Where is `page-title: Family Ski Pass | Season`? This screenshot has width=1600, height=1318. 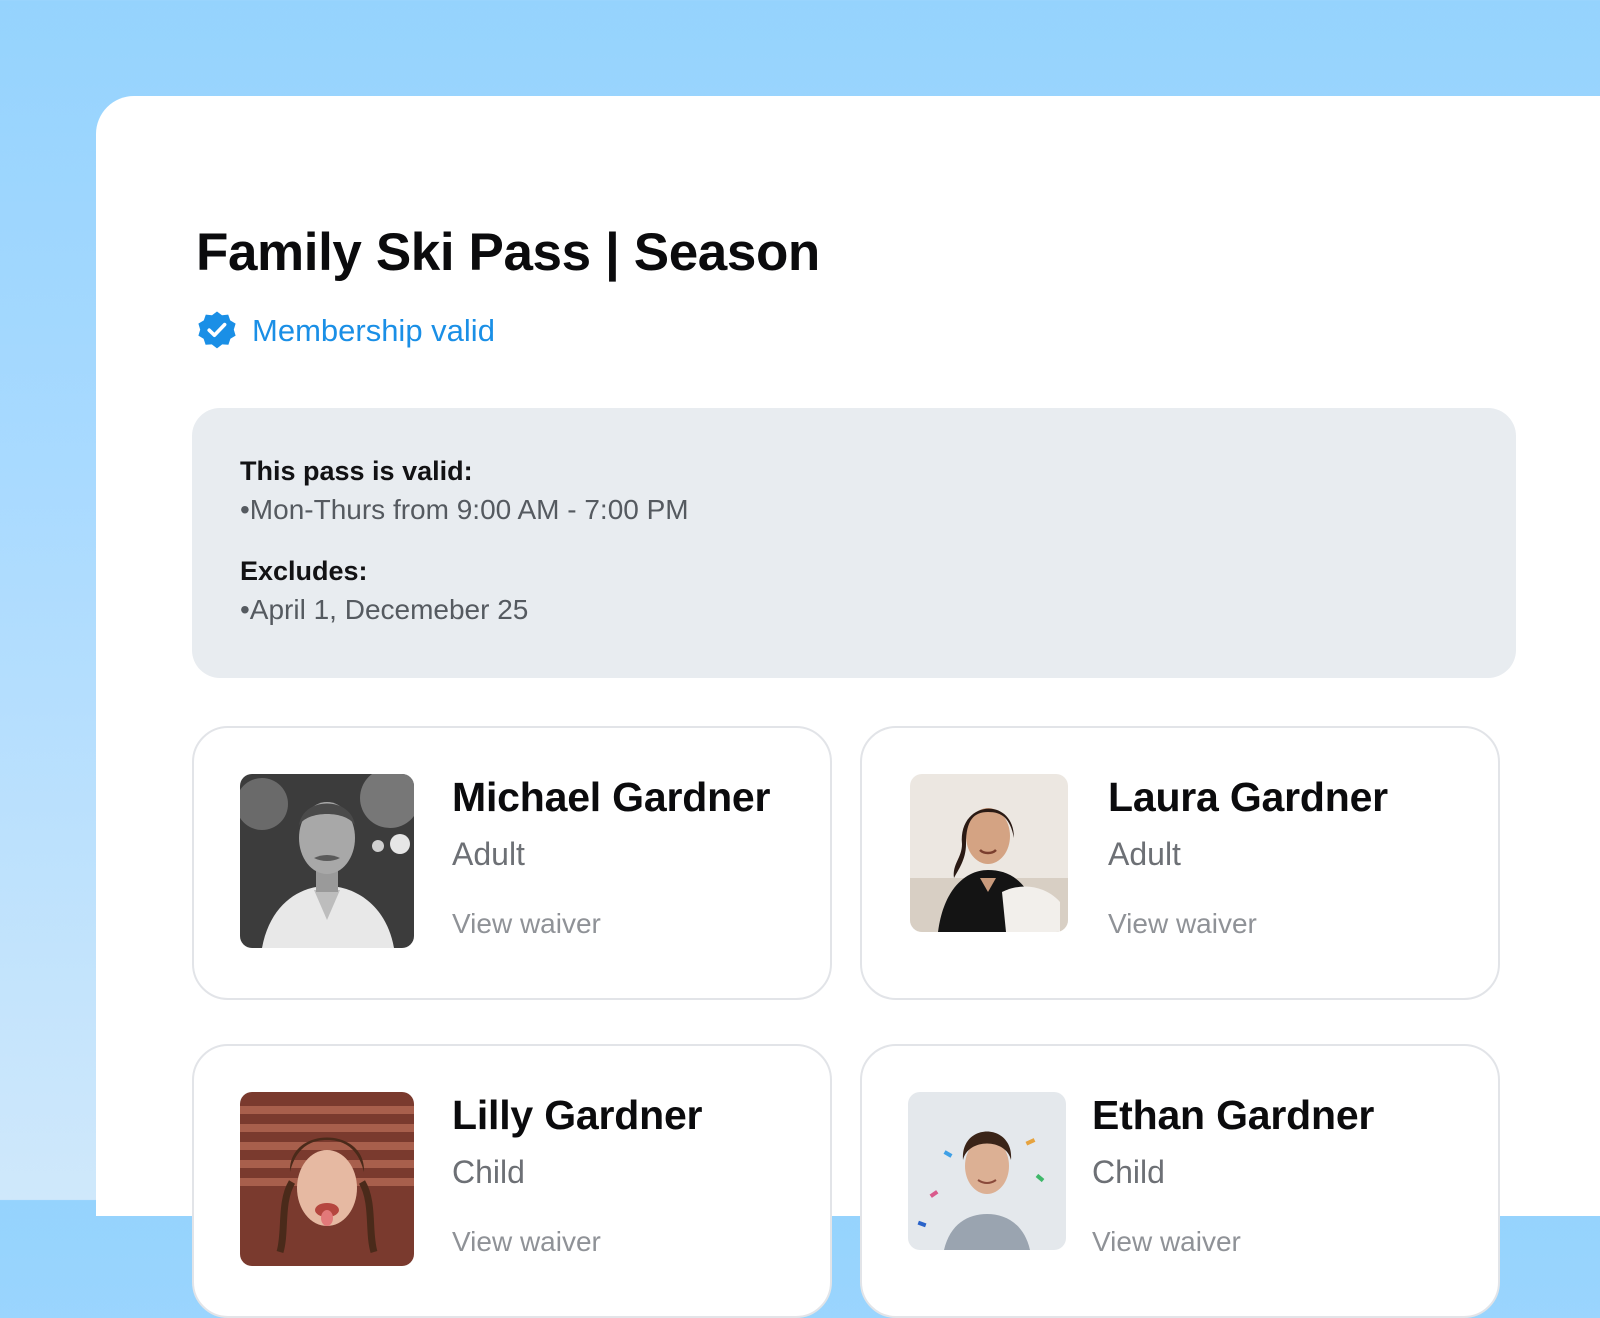
page-title: Family Ski Pass | Season is located at coordinates (508, 252).